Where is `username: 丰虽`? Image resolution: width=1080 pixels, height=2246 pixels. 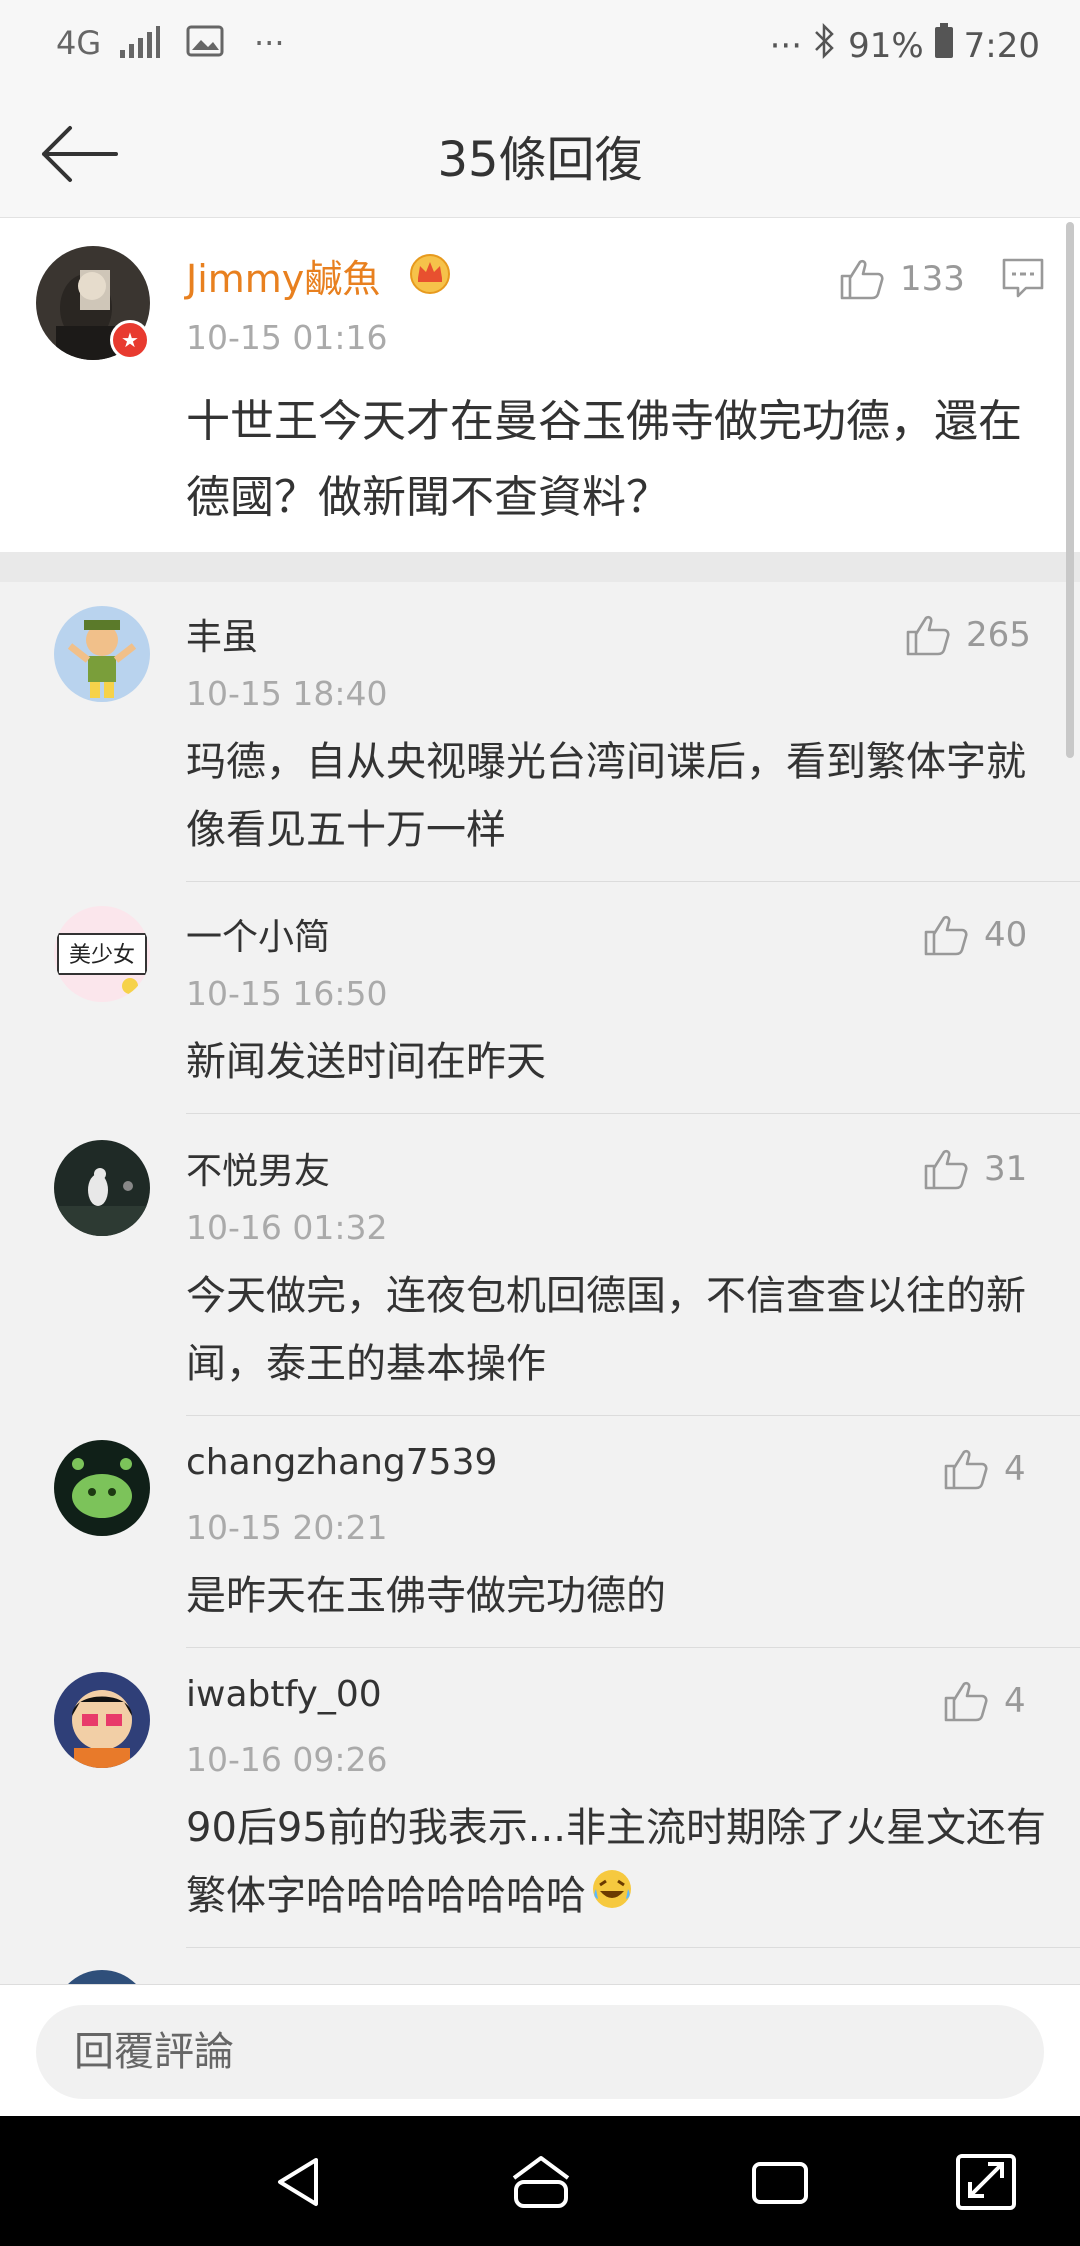
username: 丰虽 is located at coordinates (222, 634).